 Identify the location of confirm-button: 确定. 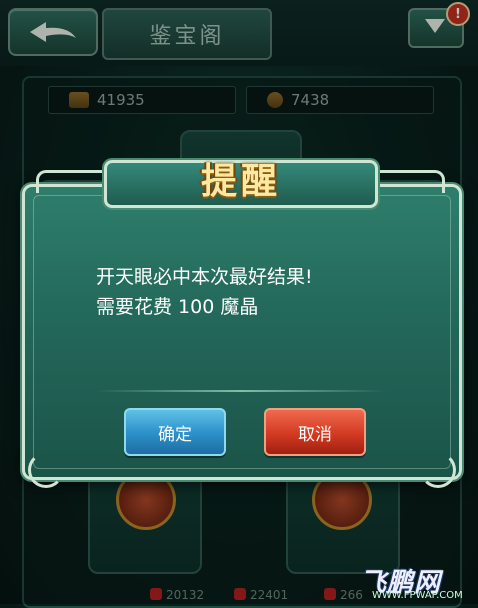
(175, 432).